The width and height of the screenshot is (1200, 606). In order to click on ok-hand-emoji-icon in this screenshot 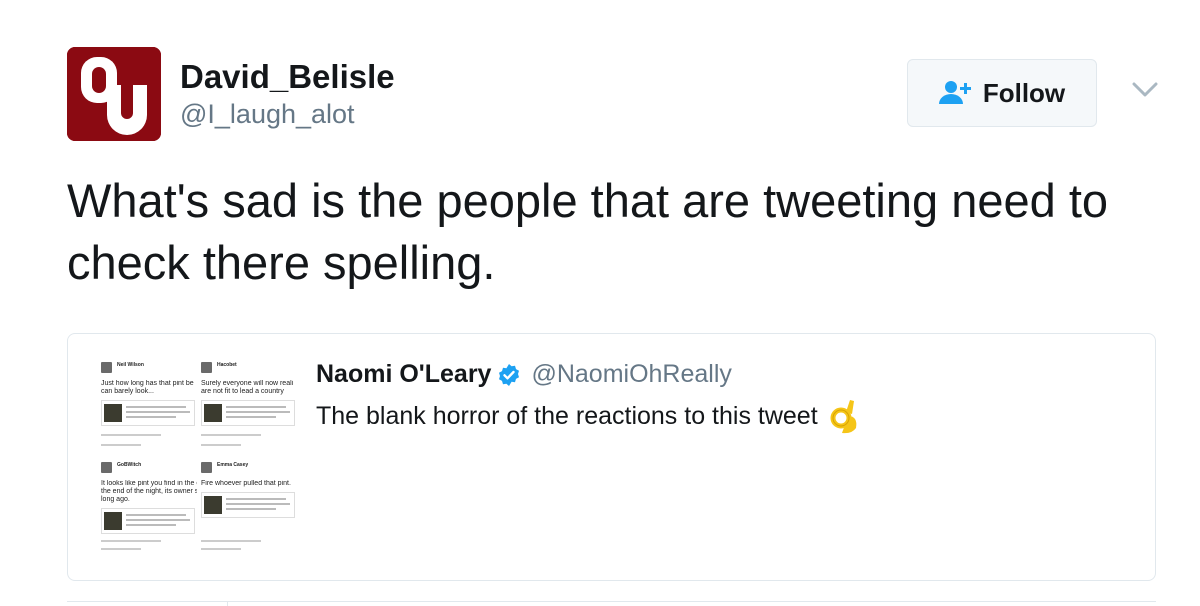, I will do `click(843, 417)`.